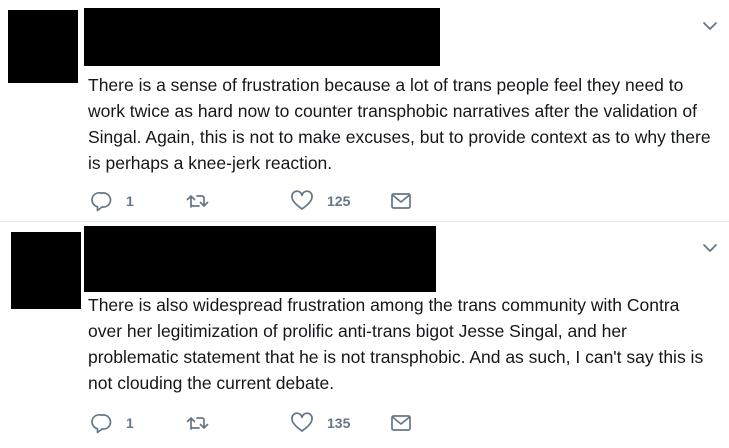  I want to click on like-count: 135, so click(339, 423).